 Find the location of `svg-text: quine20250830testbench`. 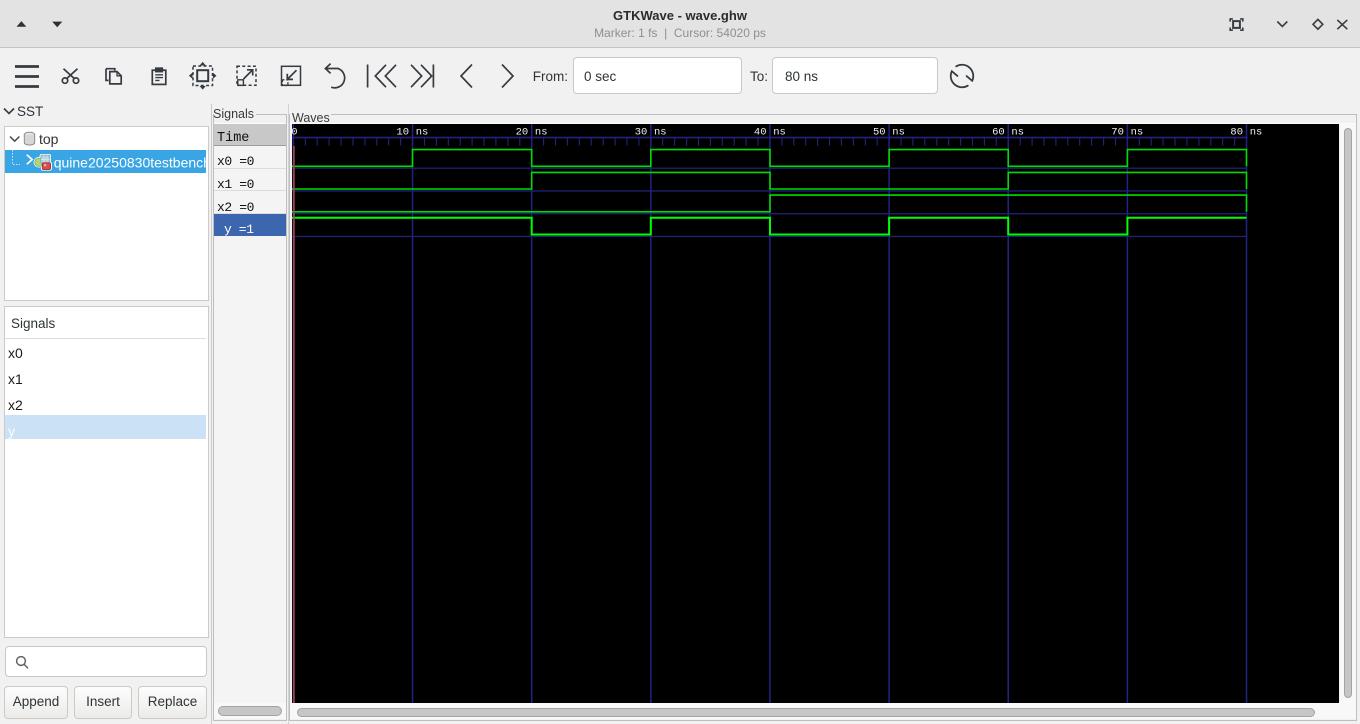

svg-text: quine20250830testbench is located at coordinates (130, 163).